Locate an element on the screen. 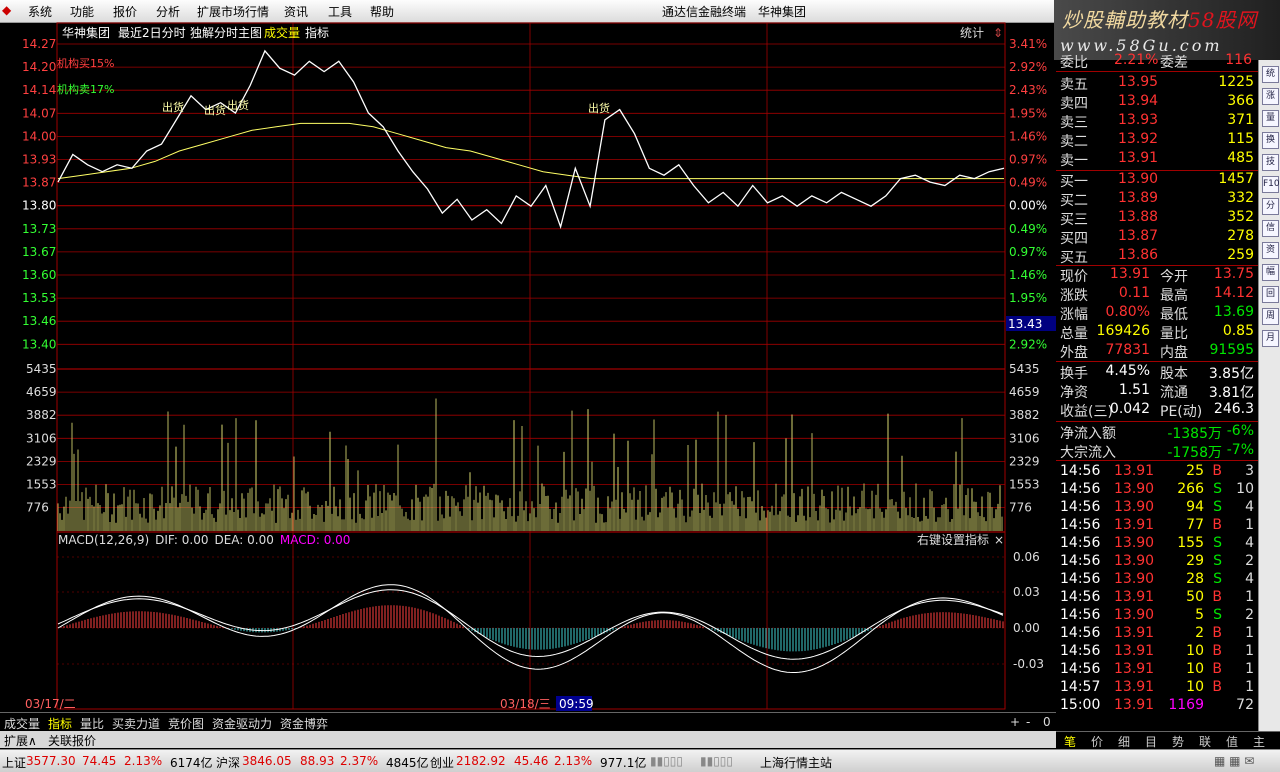  week-icon: 周 is located at coordinates (1270, 316).